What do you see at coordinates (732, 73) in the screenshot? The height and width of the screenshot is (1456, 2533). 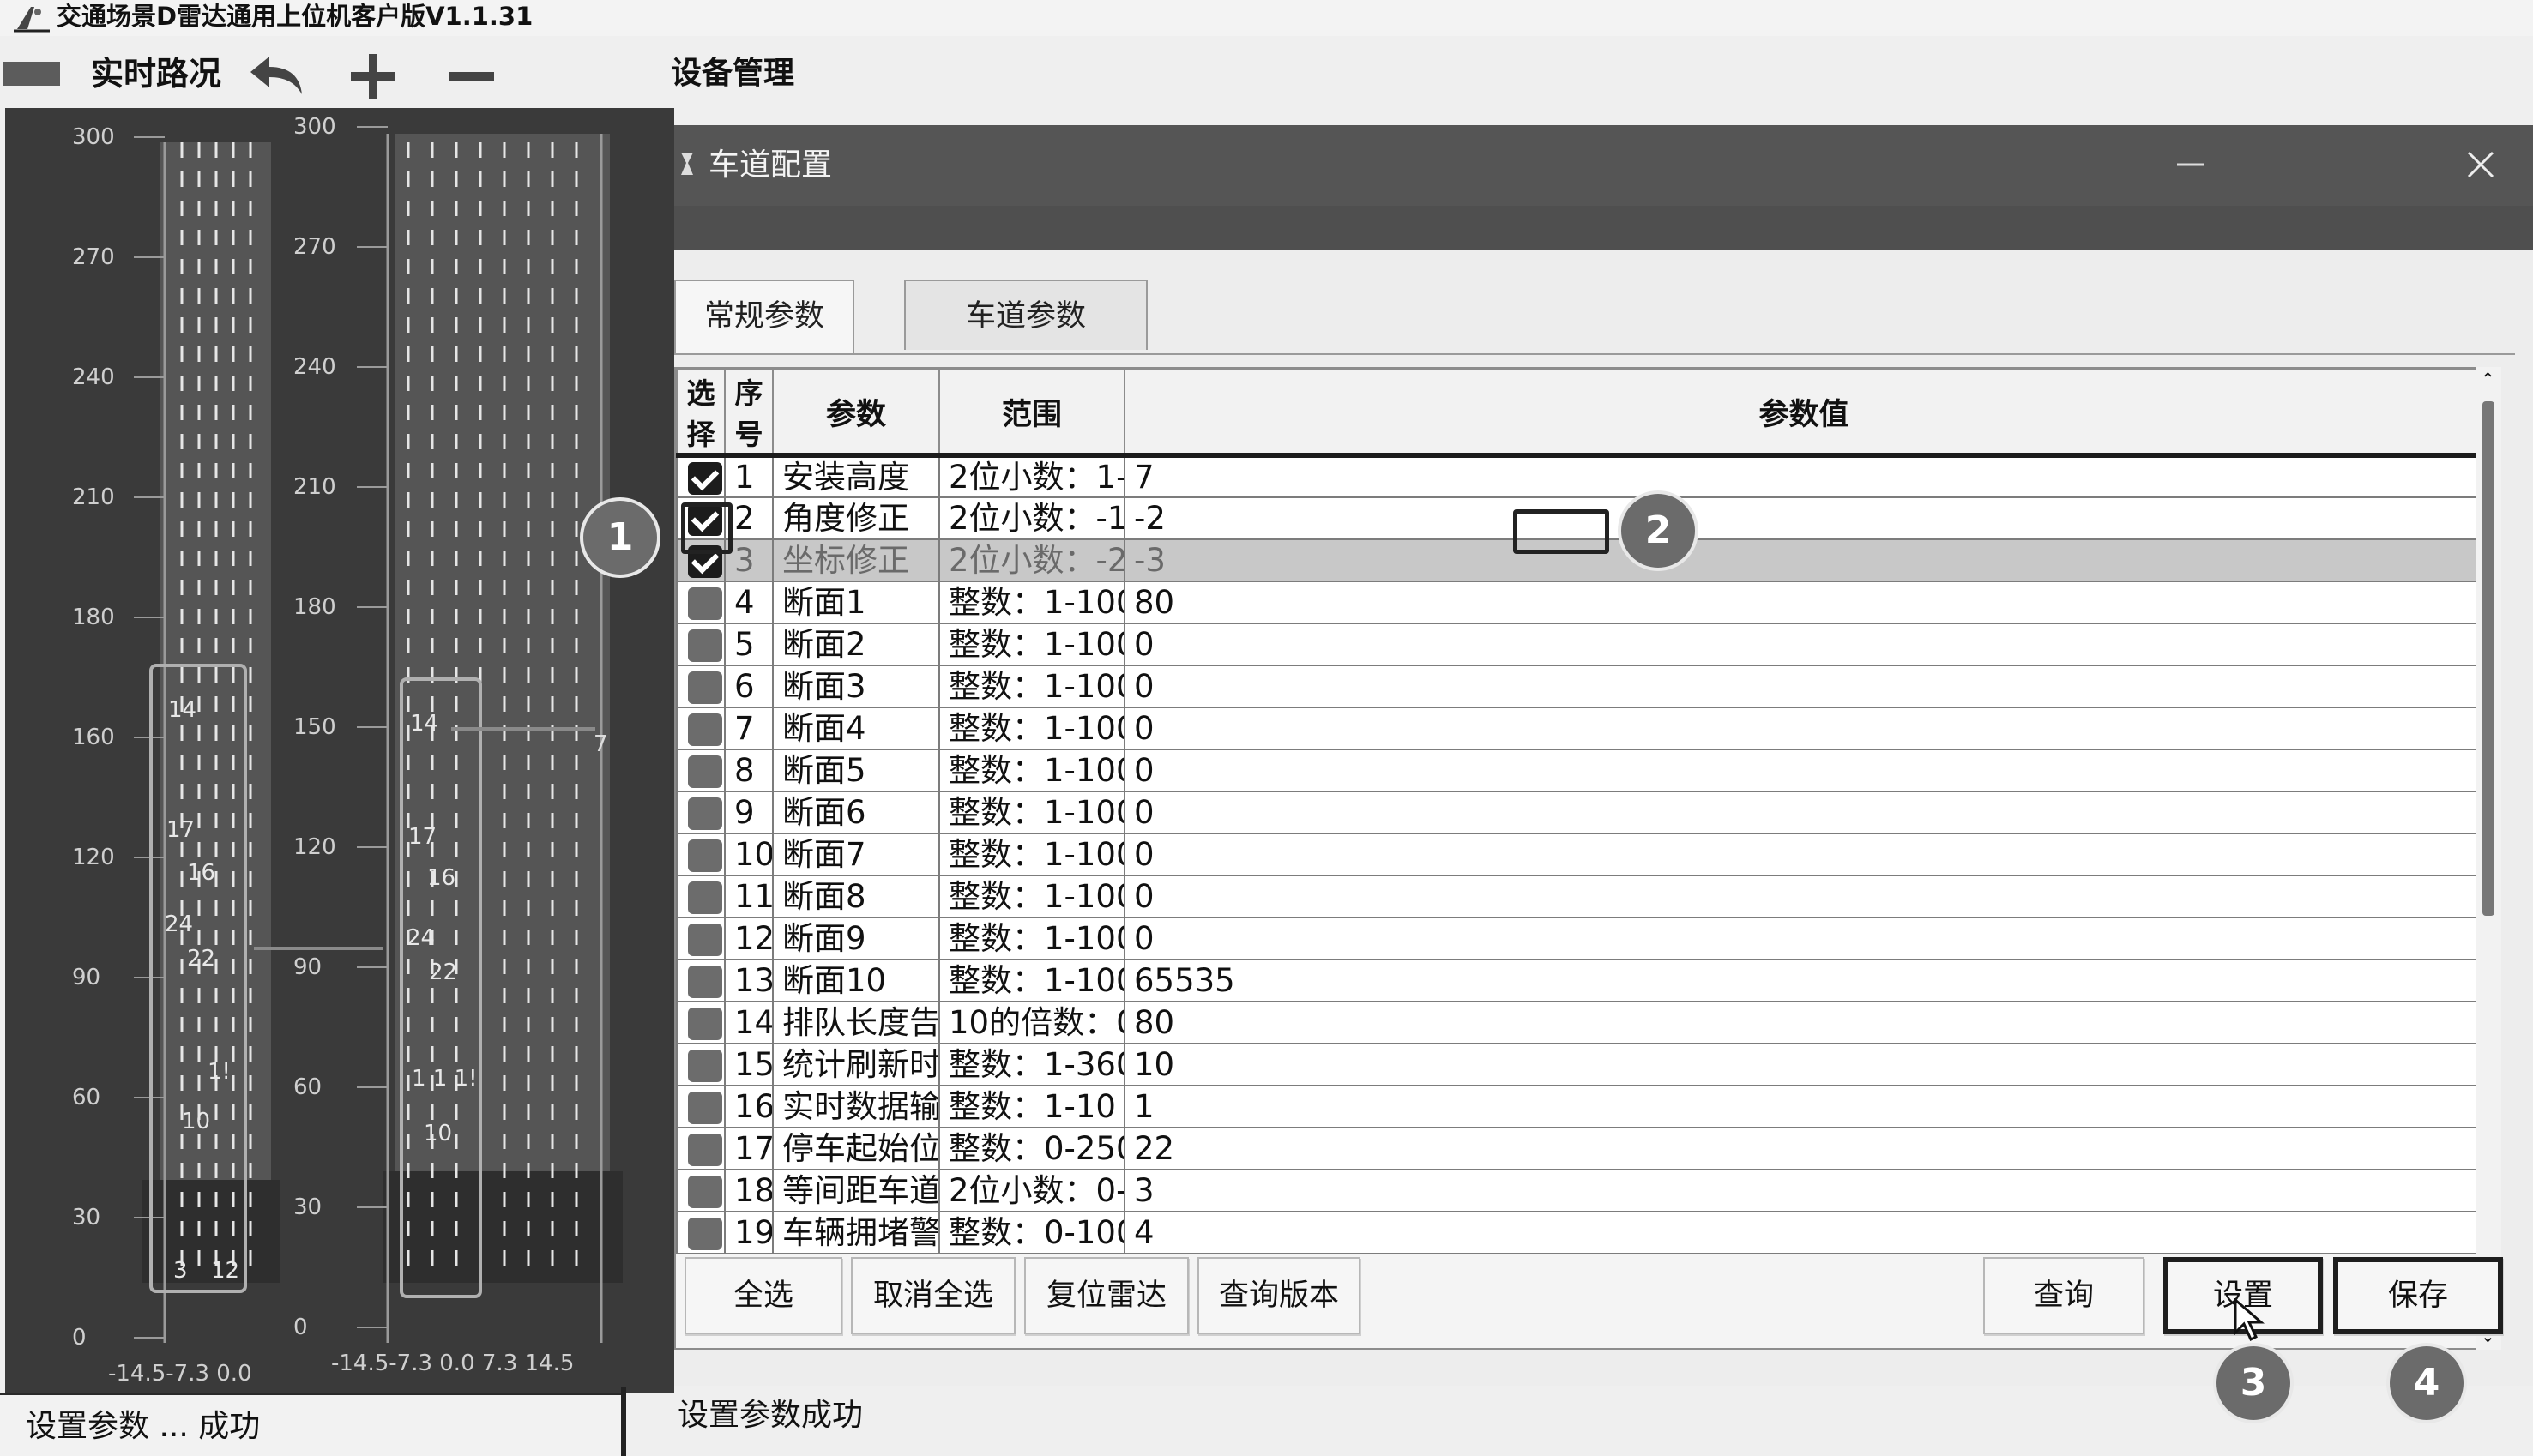 I see `device-management-tab: 设备管理` at bounding box center [732, 73].